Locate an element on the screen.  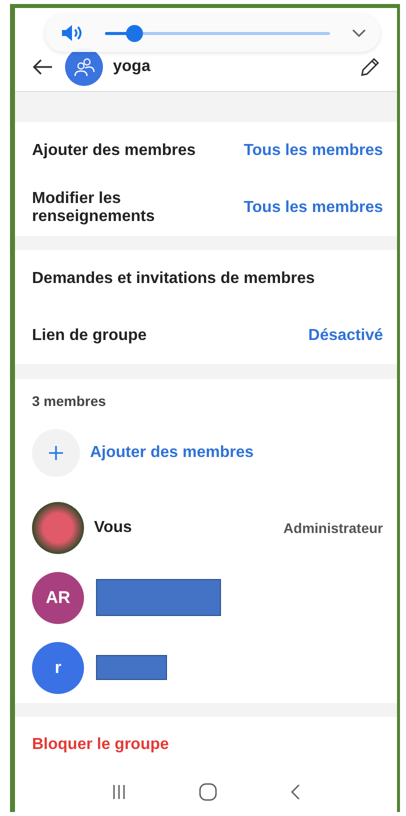
setting-label: Modifier les renseignements is located at coordinates (94, 208).